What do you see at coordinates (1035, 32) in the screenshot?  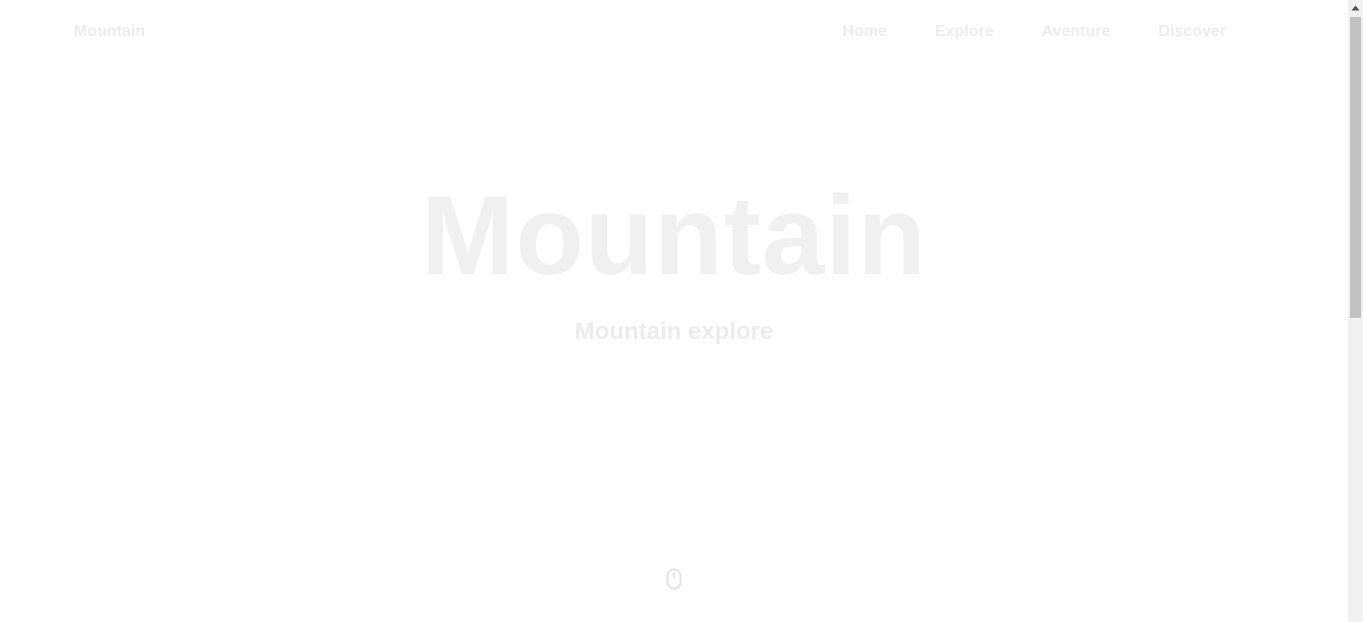 I see `nav-links: Home Explore Aventure Discover` at bounding box center [1035, 32].